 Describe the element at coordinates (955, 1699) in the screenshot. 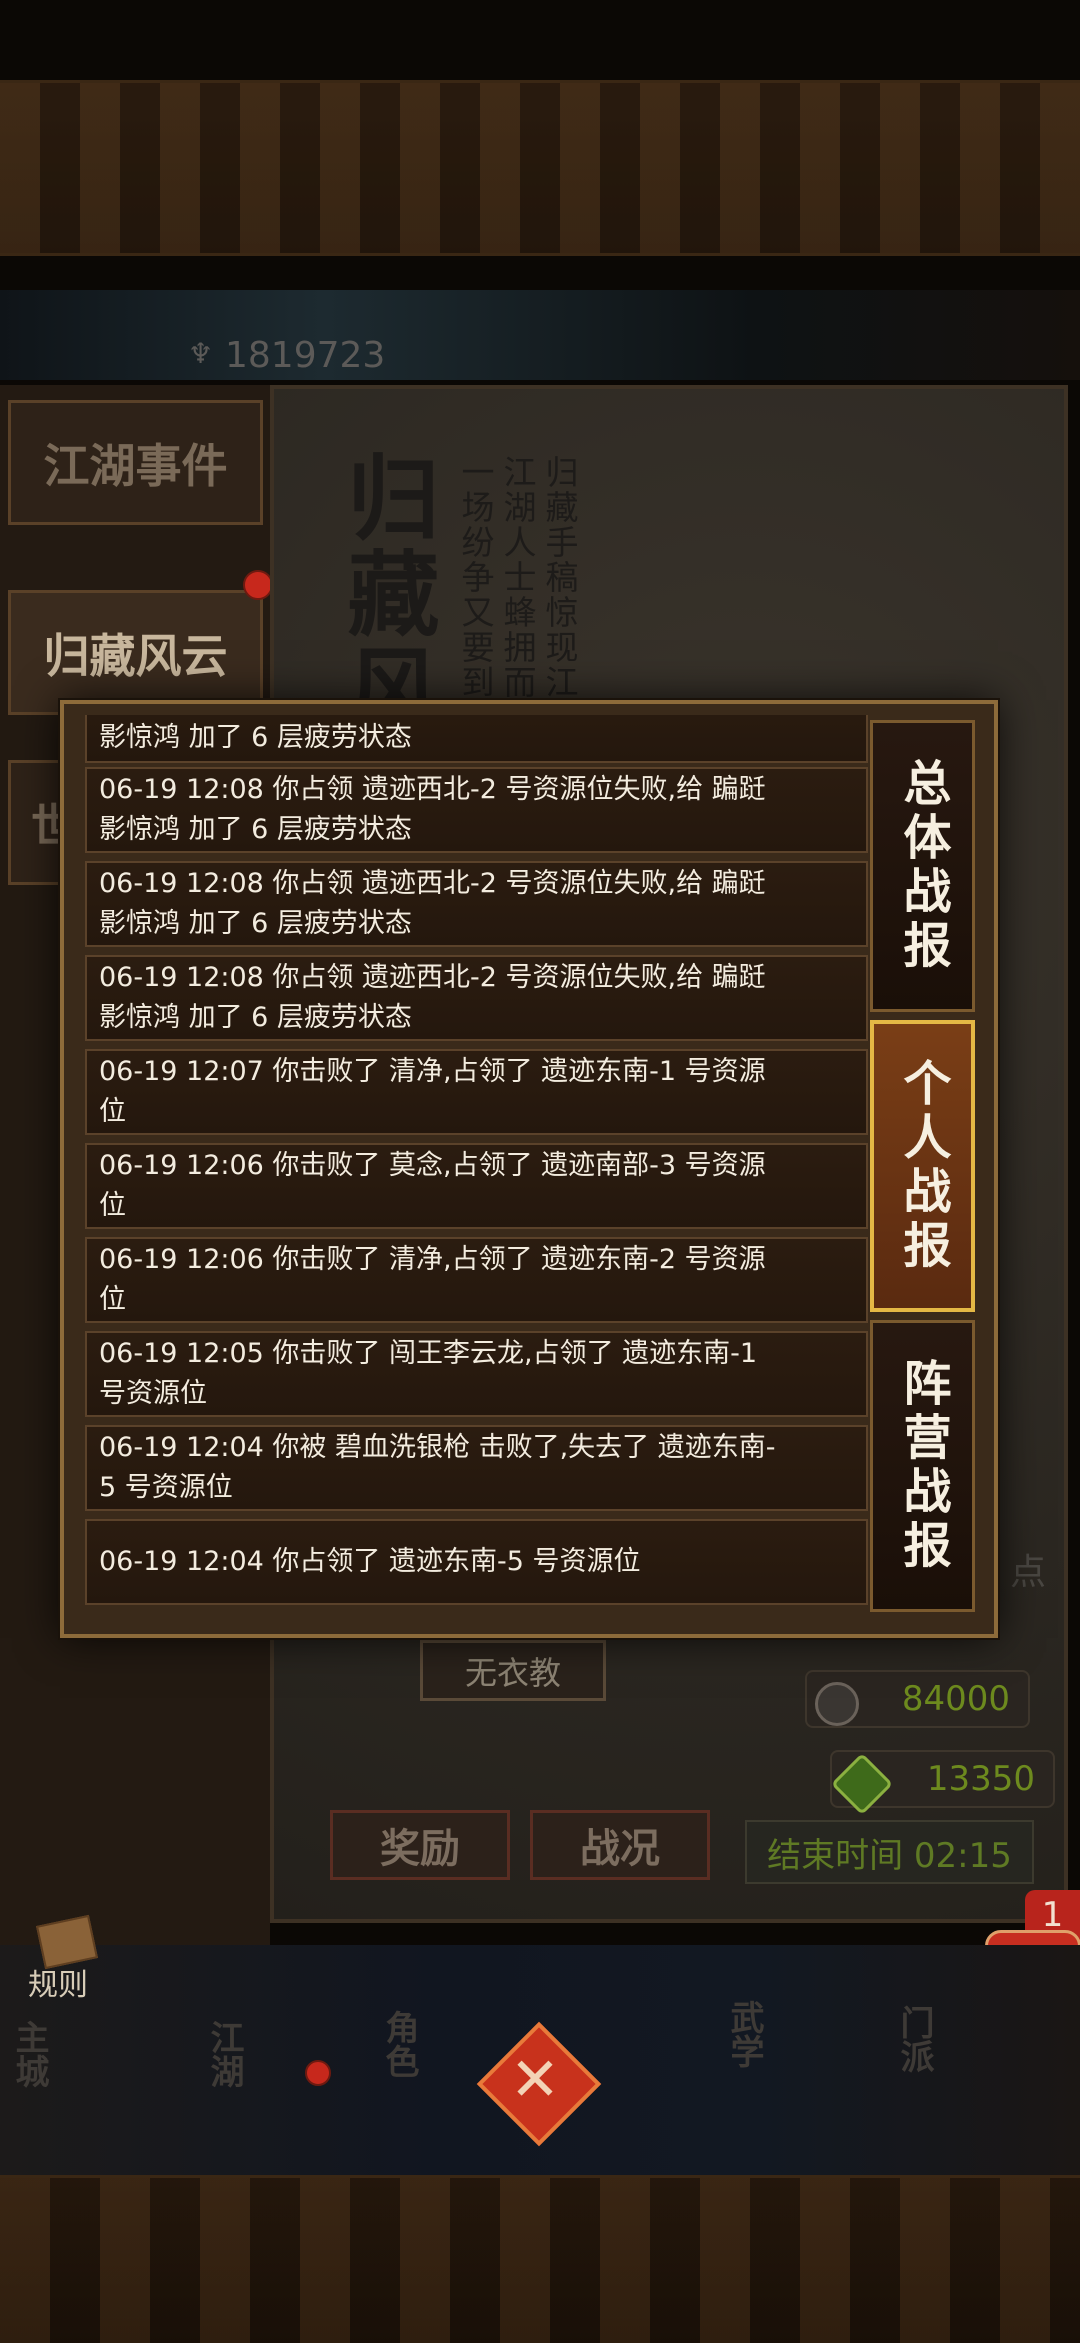

I see `coin-value: 84000` at that location.